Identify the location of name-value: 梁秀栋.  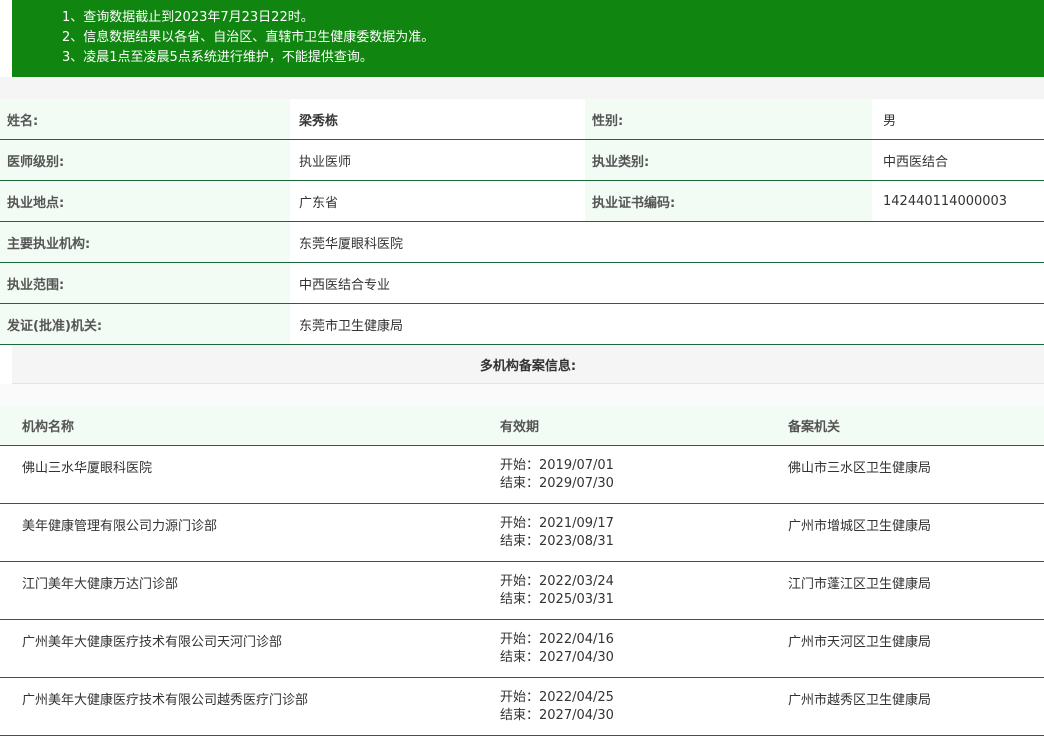
(319, 121).